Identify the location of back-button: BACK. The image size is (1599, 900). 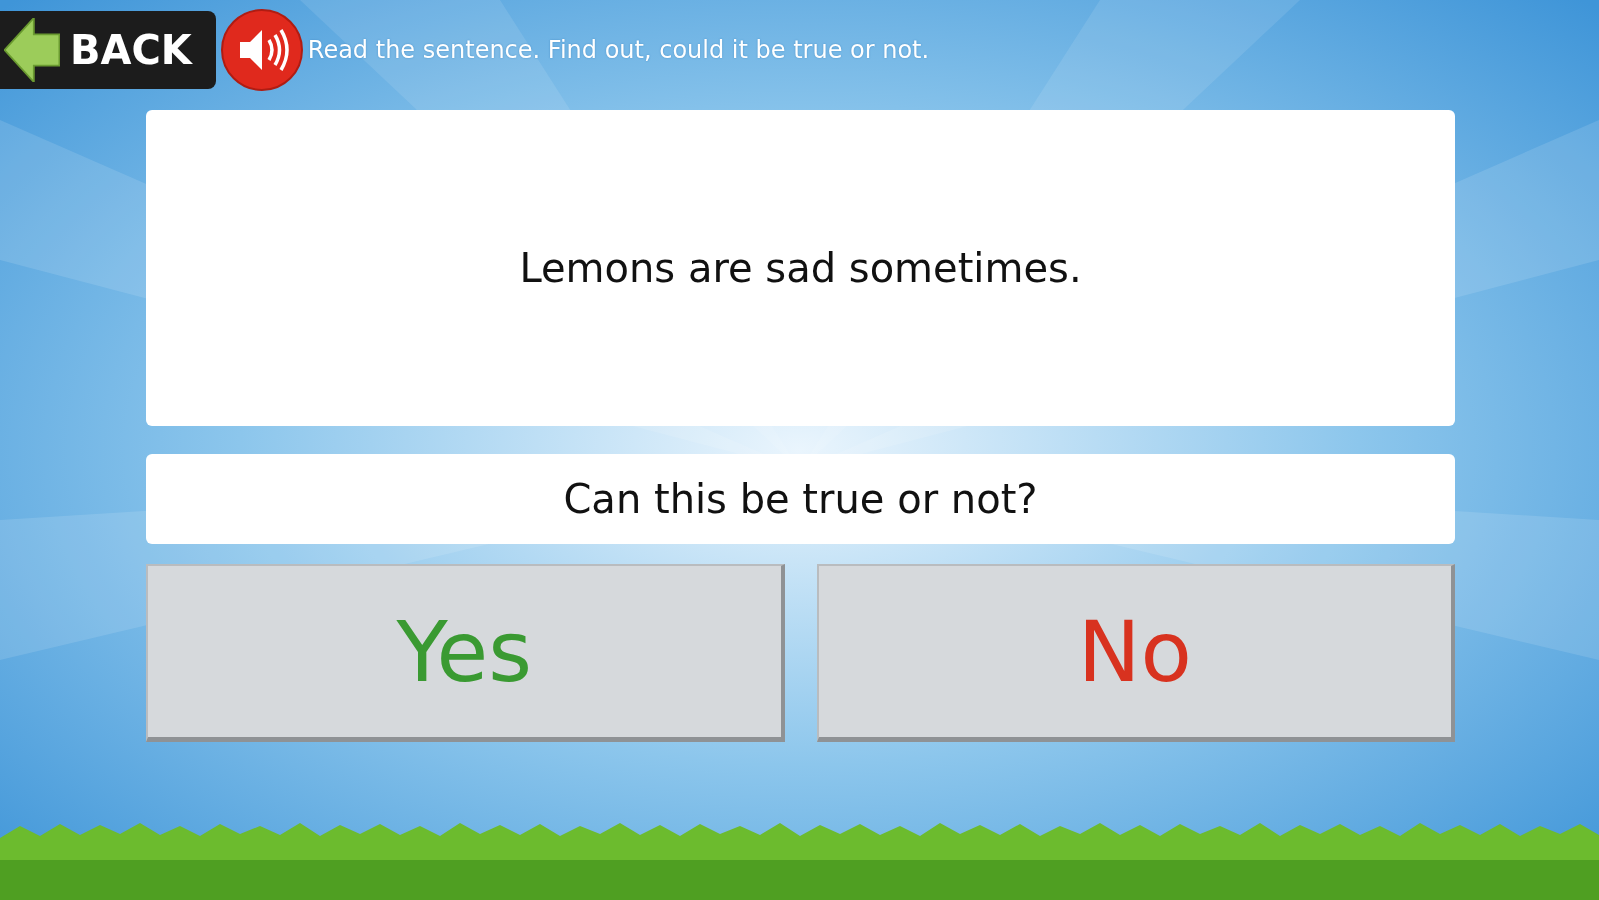
(108, 50).